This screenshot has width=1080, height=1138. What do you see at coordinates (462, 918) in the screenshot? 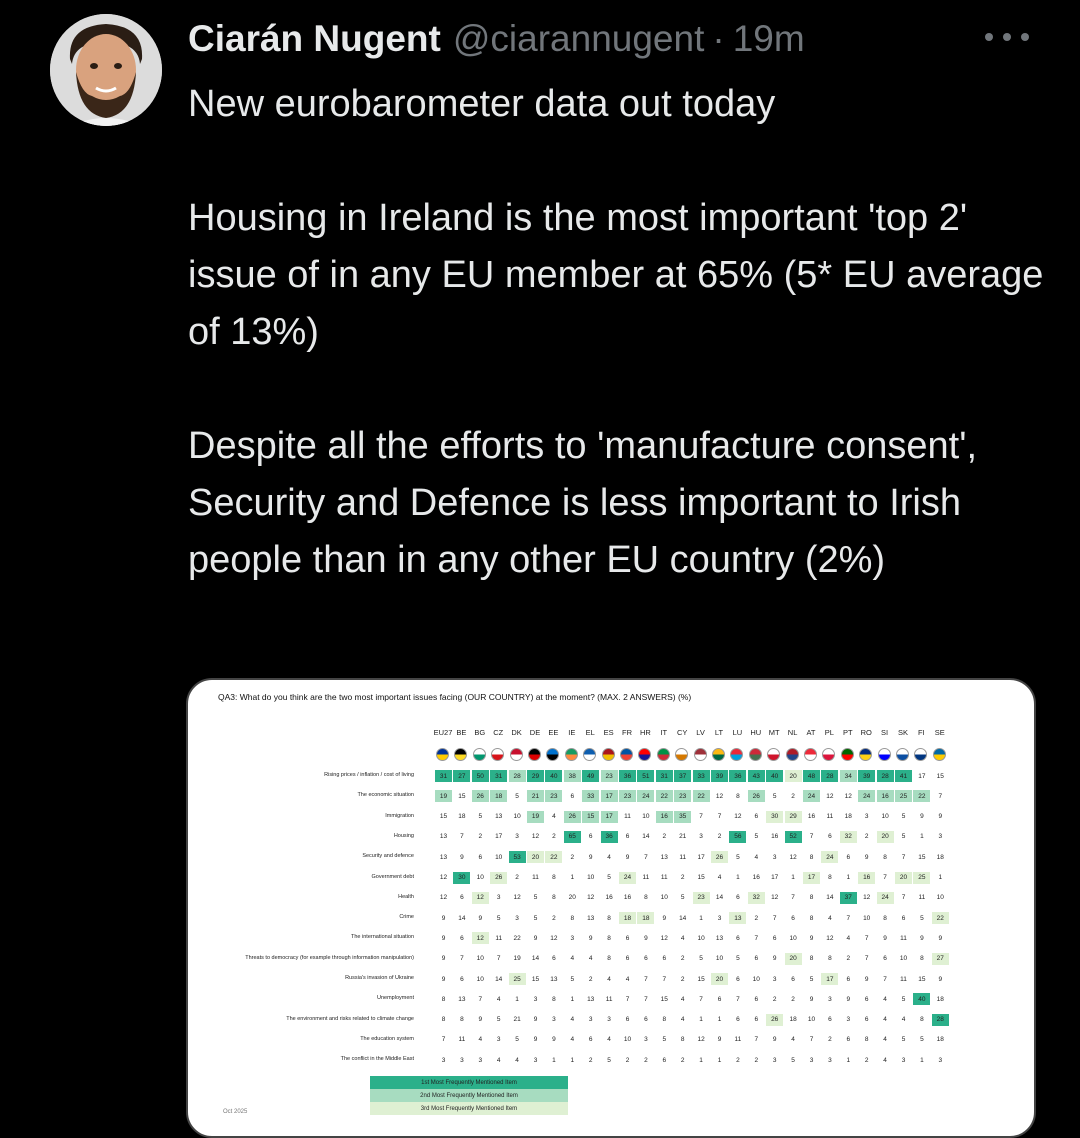
I see `table-cell: 14` at bounding box center [462, 918].